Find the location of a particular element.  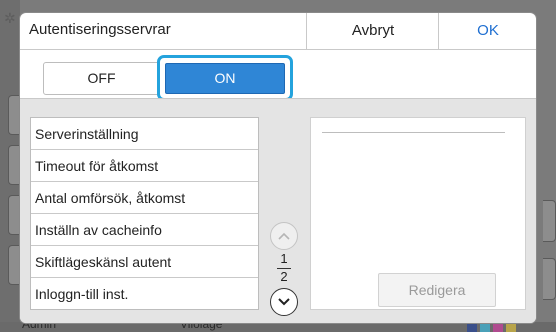

list-pager: 1 2 is located at coordinates (285, 269).